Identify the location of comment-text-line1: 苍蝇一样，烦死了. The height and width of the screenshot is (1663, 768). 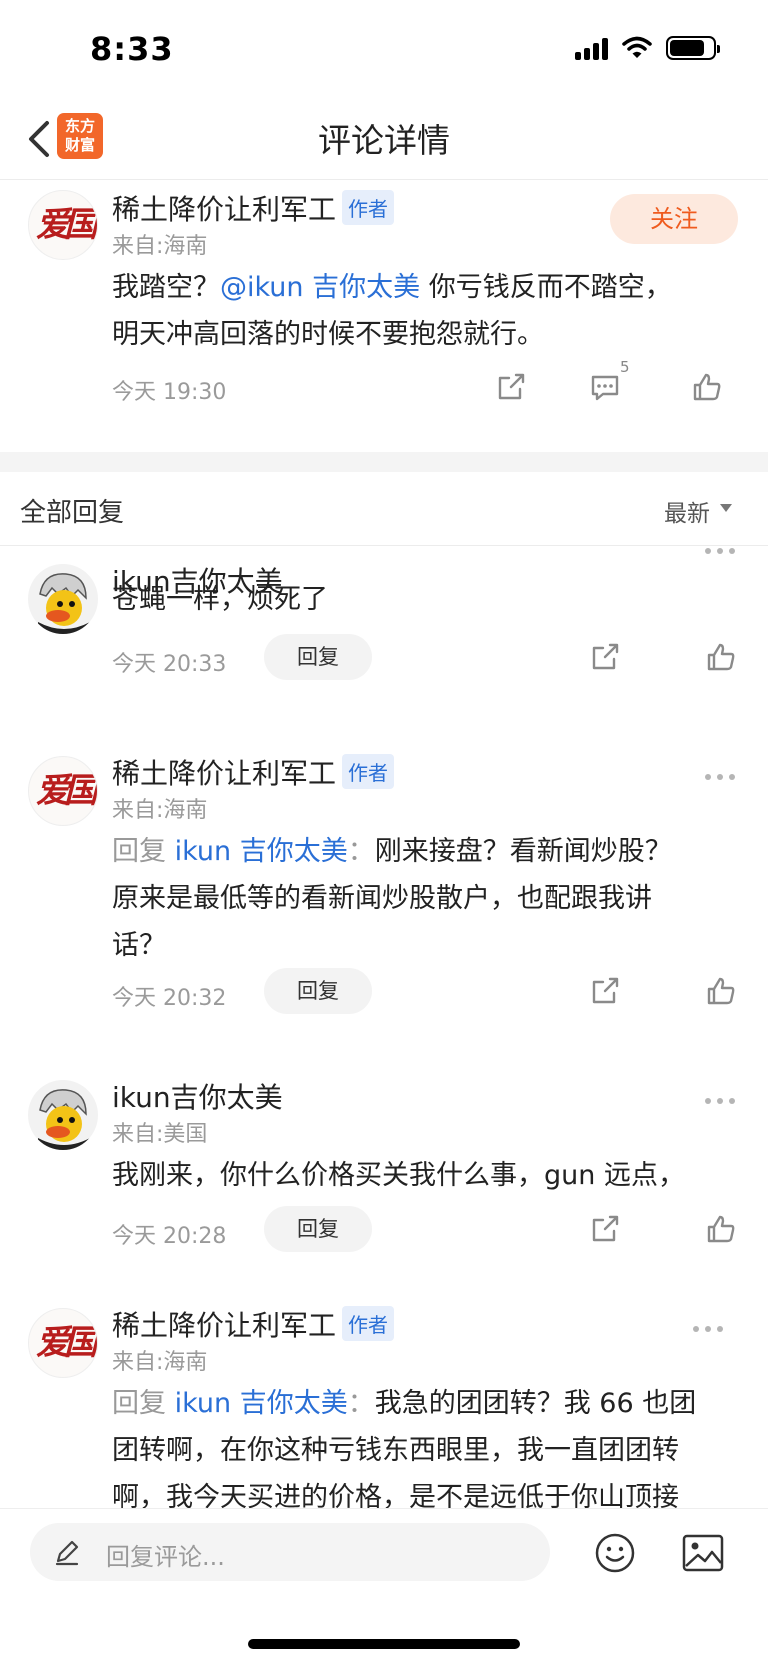
(220, 599).